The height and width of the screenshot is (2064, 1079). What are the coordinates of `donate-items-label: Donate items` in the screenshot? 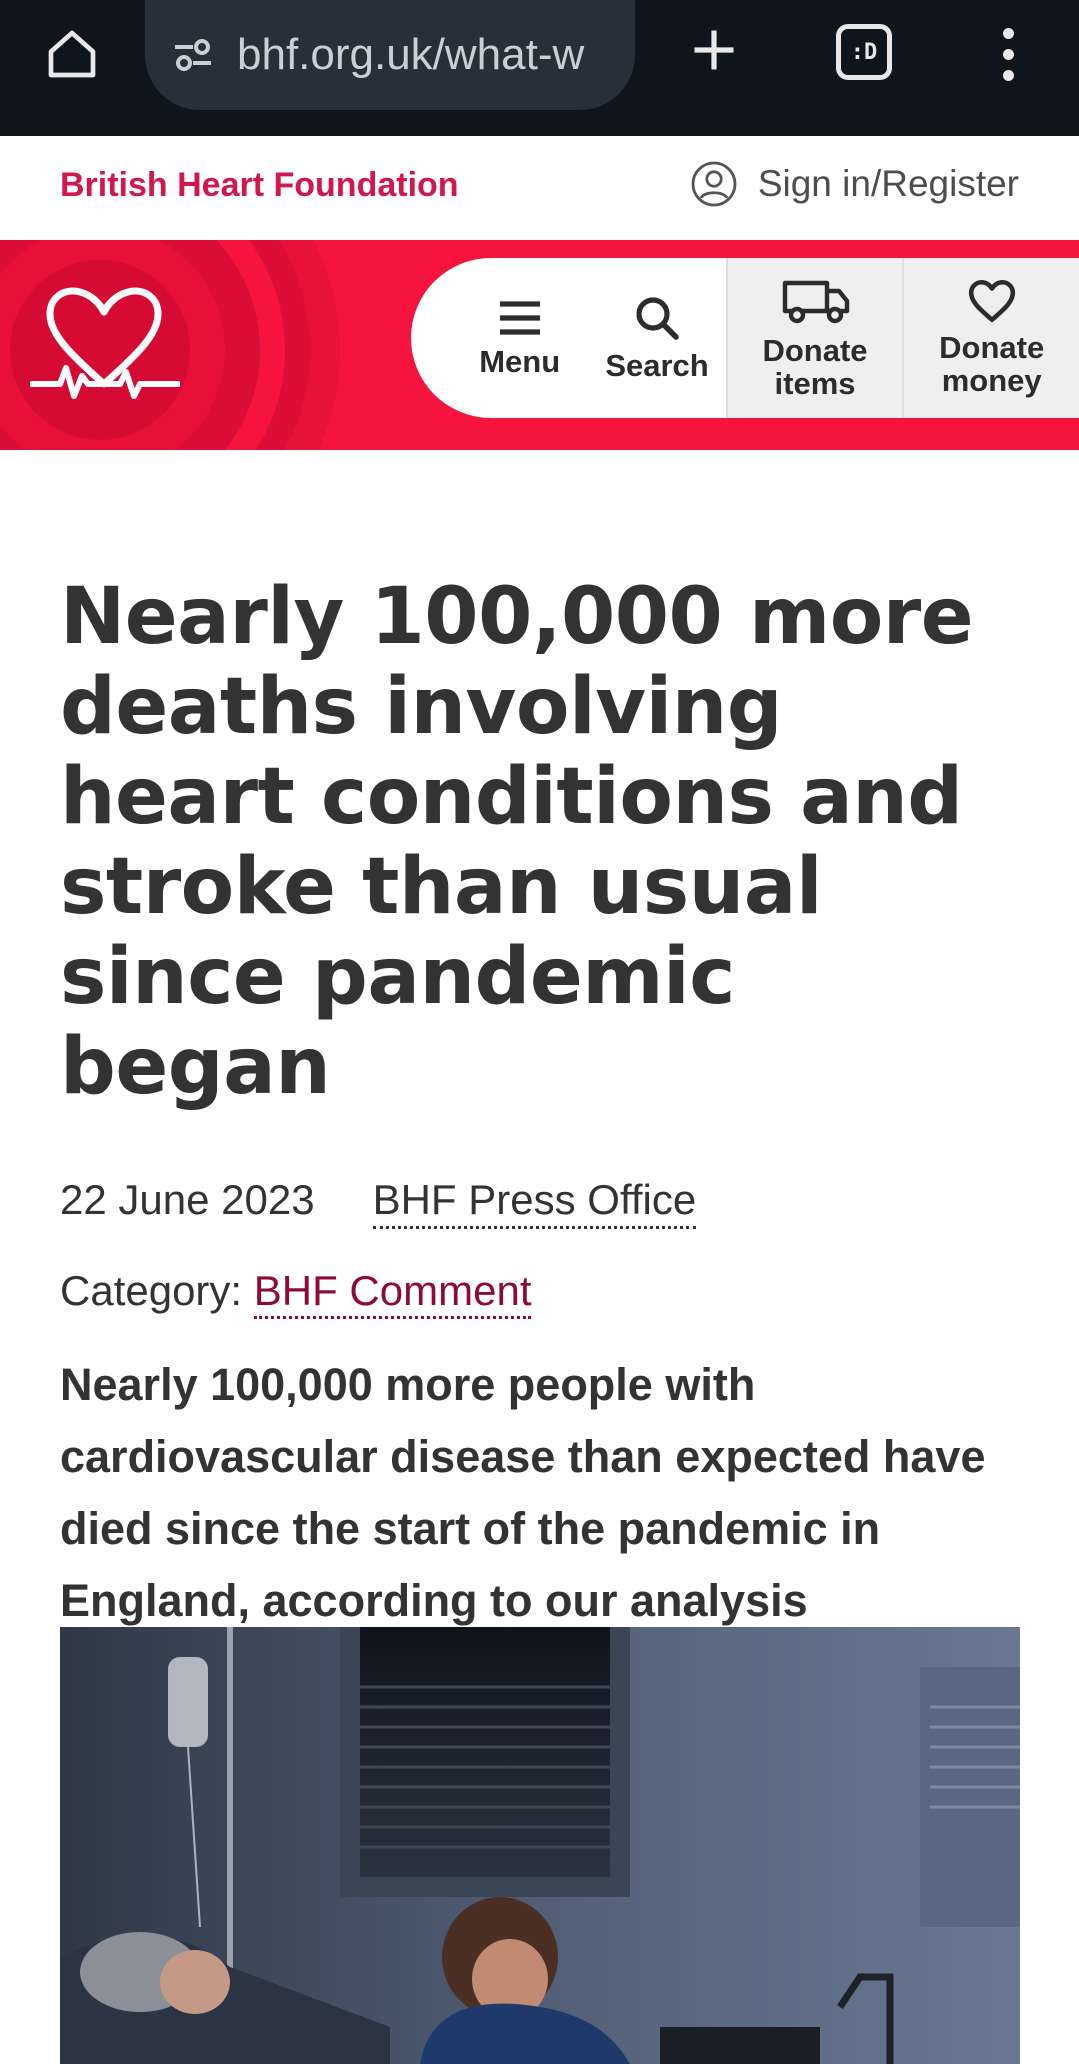 It's located at (815, 367).